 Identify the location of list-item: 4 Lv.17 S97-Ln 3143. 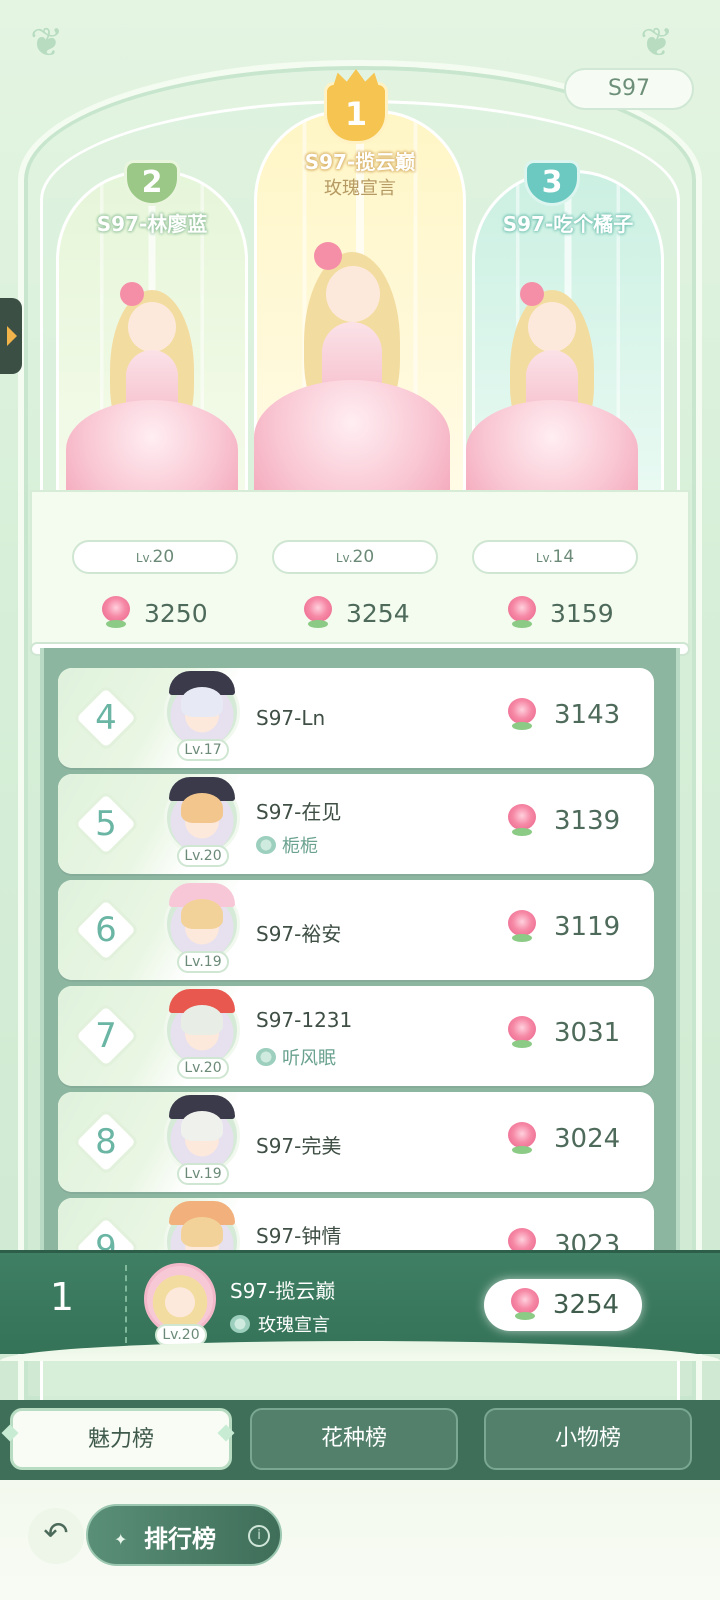
(356, 718).